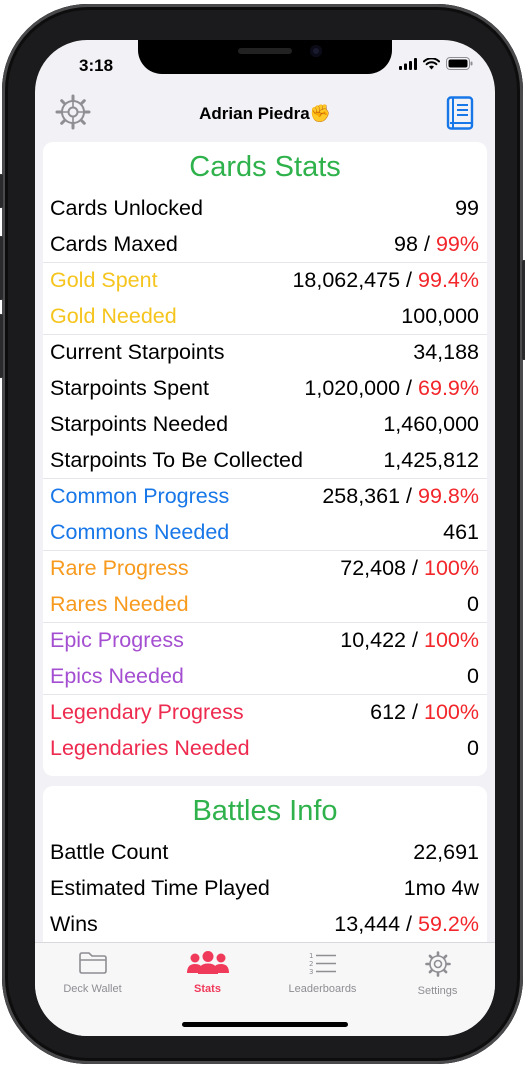 The image size is (525, 1068). Describe the element at coordinates (316, 51) in the screenshot. I see `camera` at that location.